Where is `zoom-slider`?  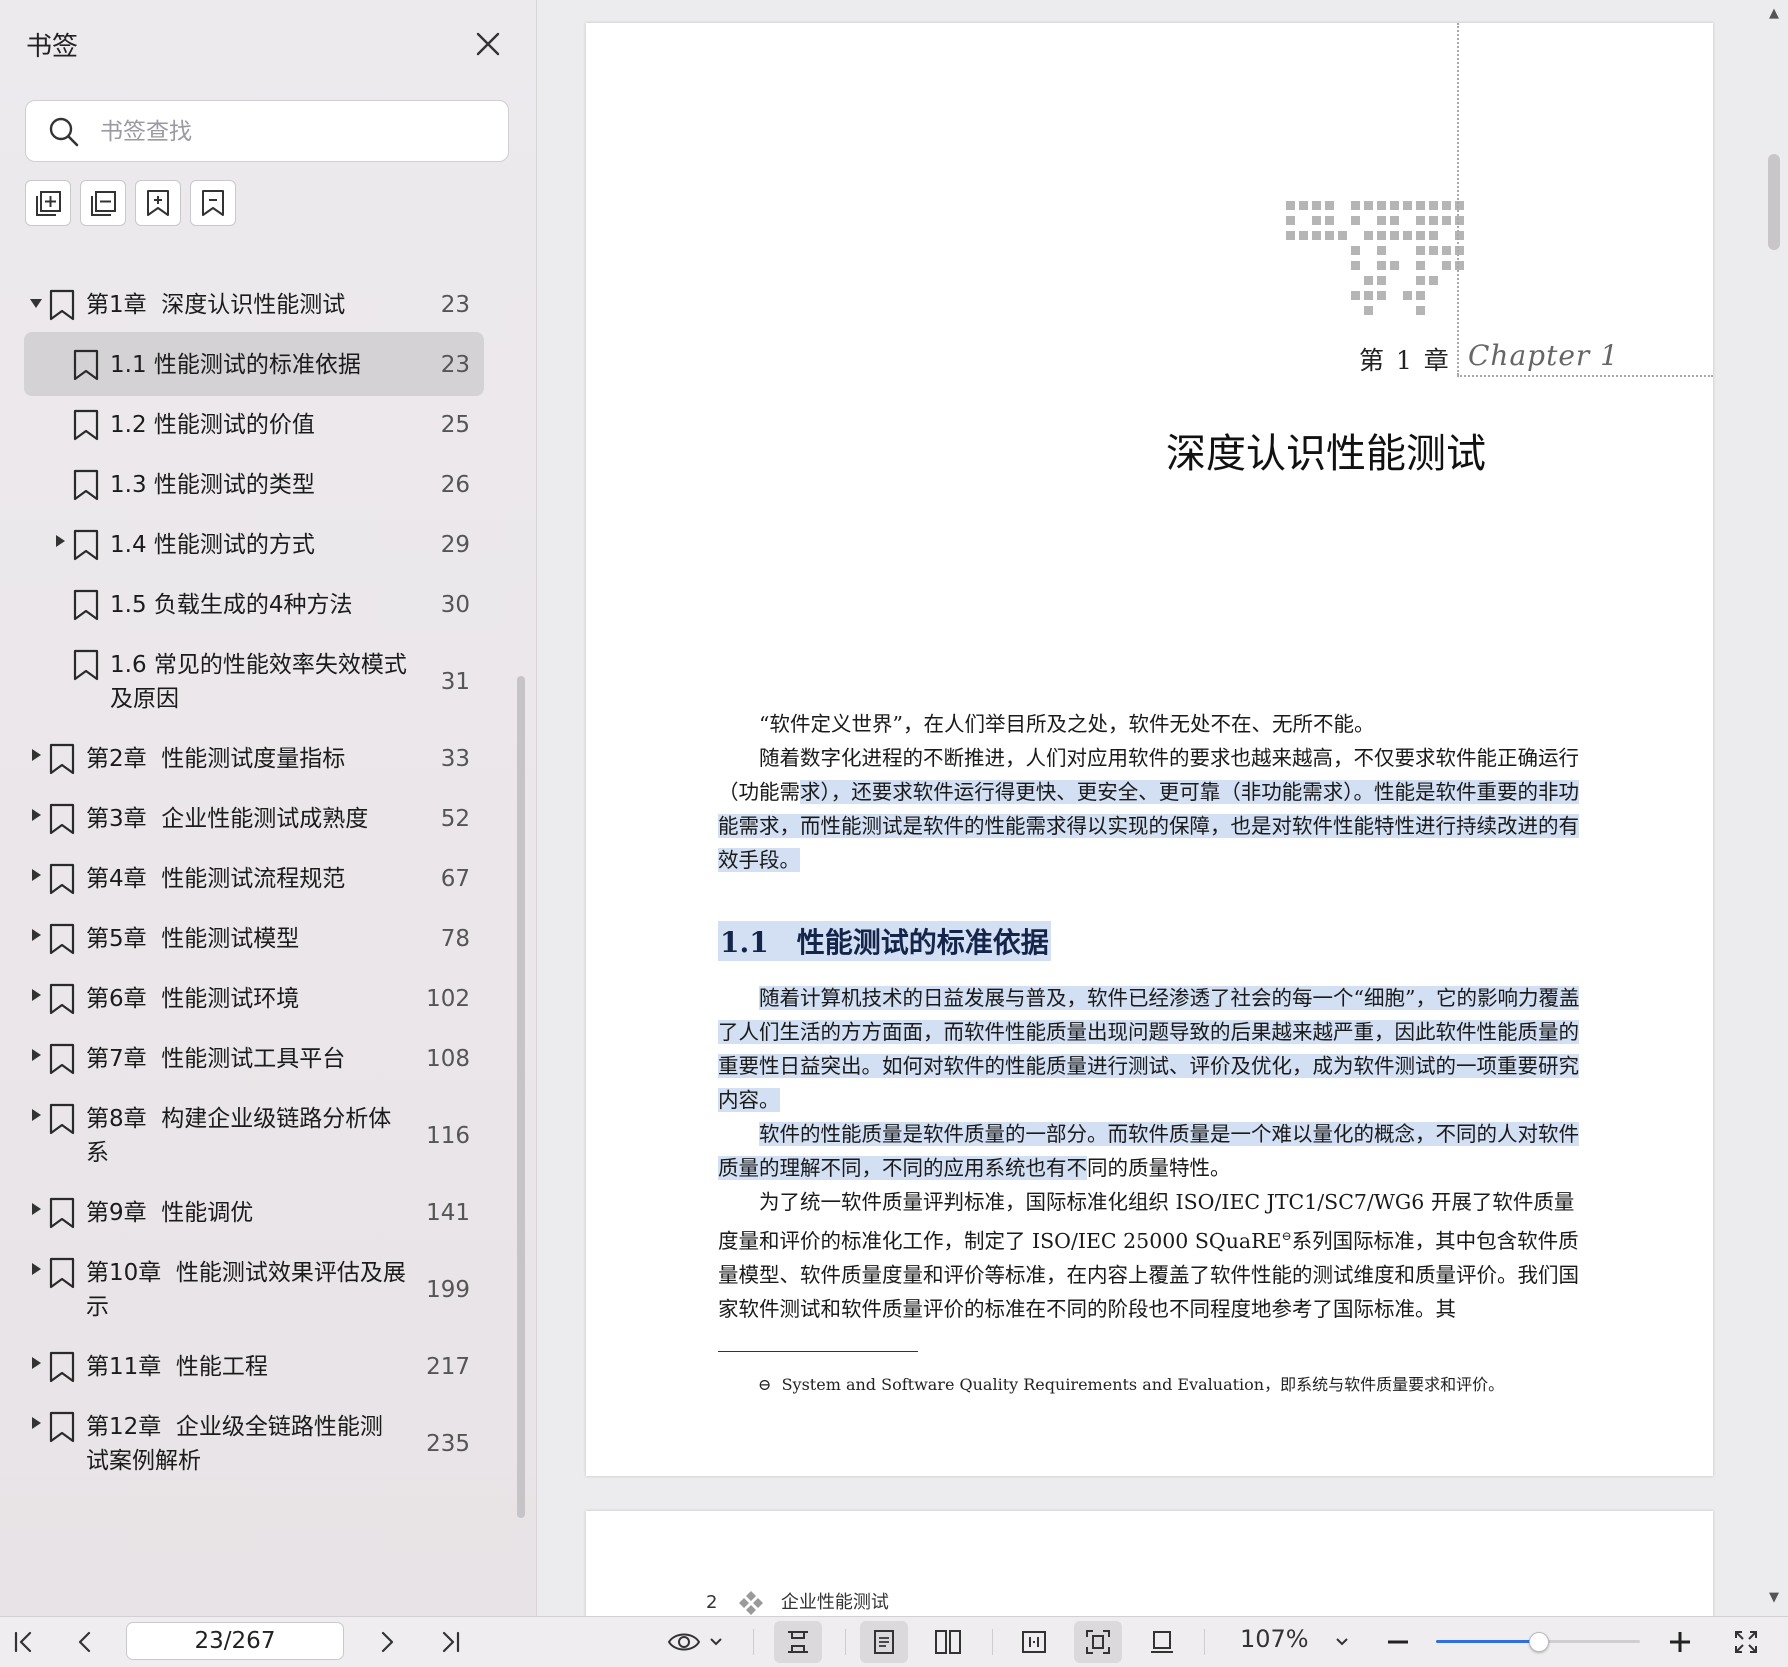
zoom-slider is located at coordinates (1538, 1642).